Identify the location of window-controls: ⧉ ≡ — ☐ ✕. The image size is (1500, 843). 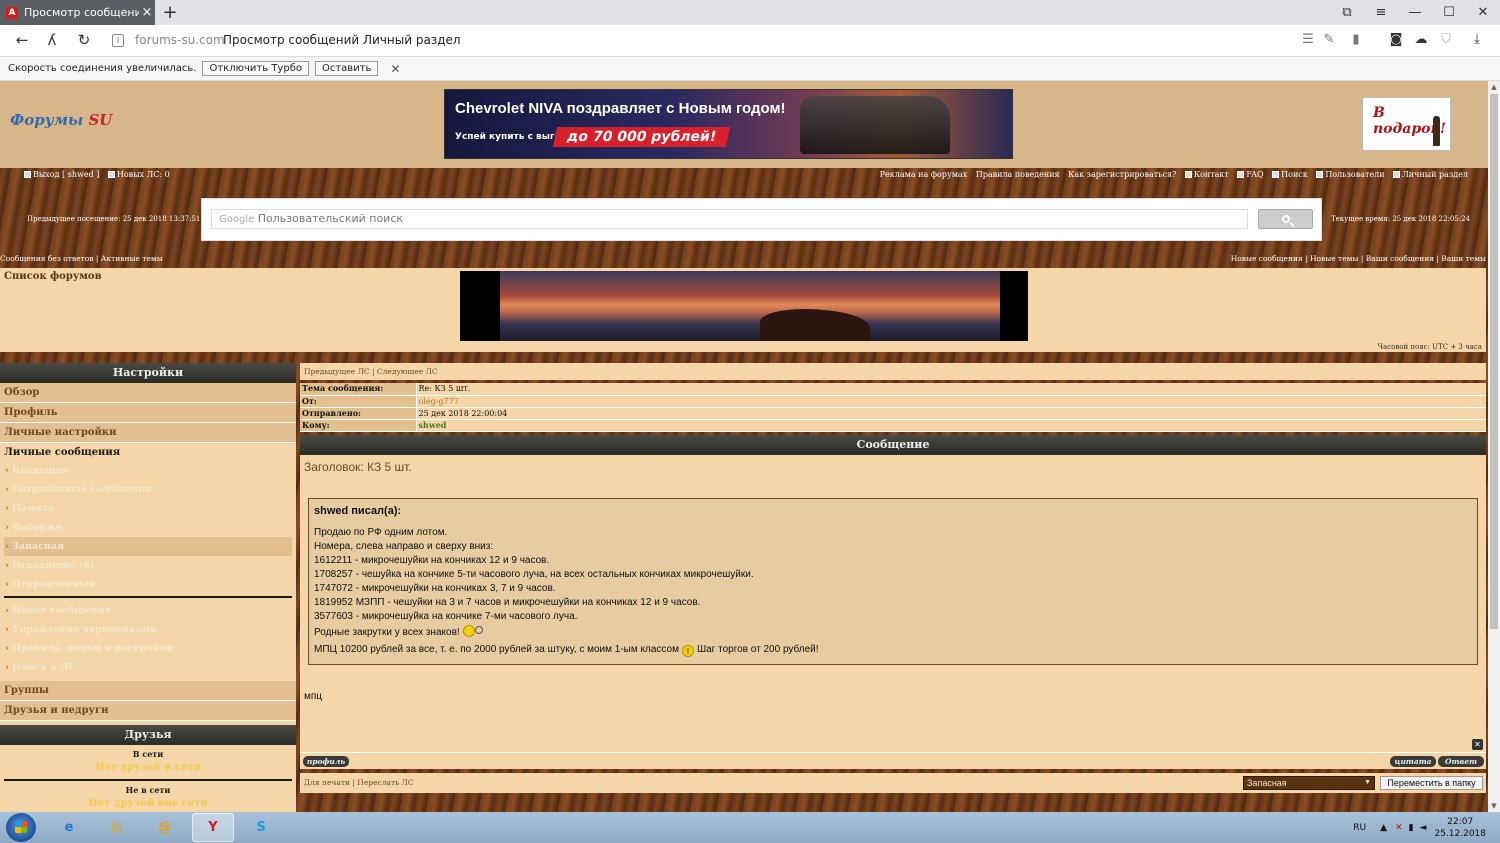
(1415, 12).